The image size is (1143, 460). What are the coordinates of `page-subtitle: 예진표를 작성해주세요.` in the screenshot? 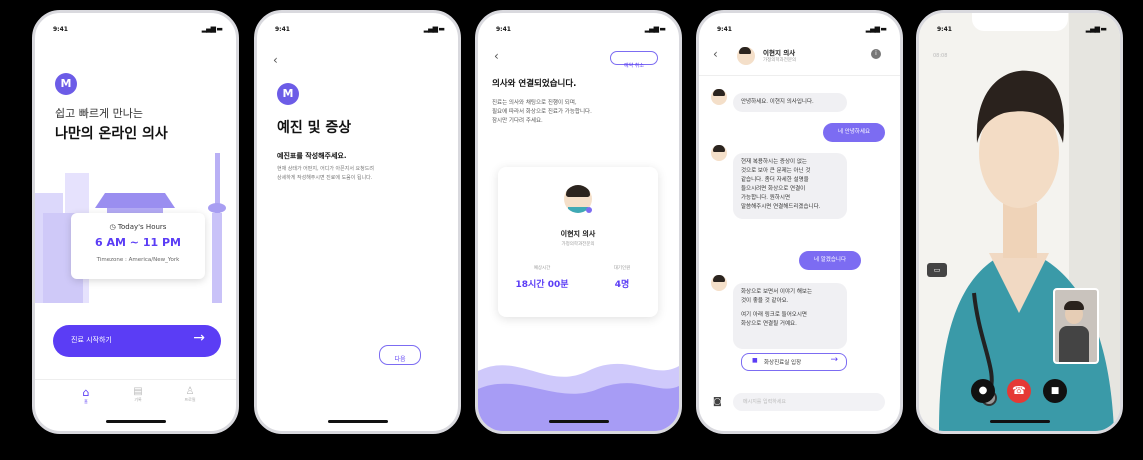 It's located at (312, 156).